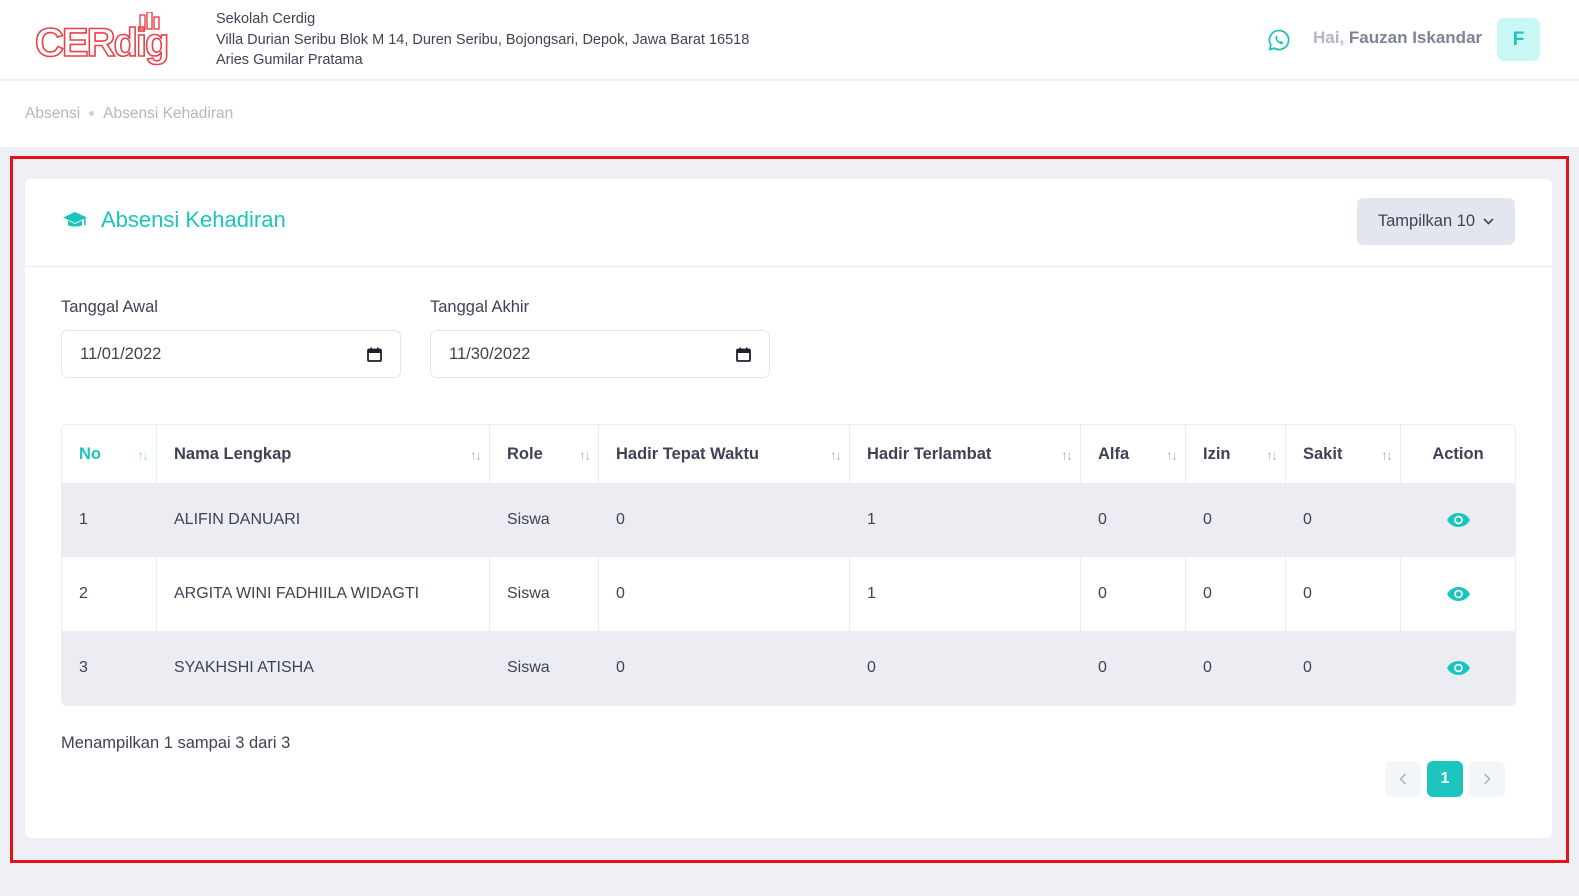 The width and height of the screenshot is (1579, 896). What do you see at coordinates (266, 19) in the screenshot?
I see `school-name: Sekolah Cerdig` at bounding box center [266, 19].